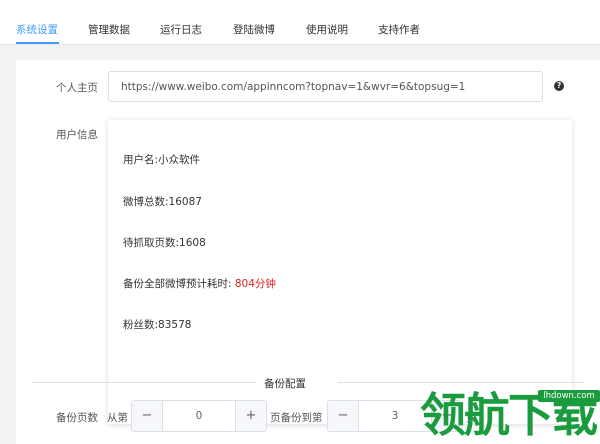 The image size is (600, 444). What do you see at coordinates (162, 202) in the screenshot?
I see `weibo-total-text: 微博总数:16087` at bounding box center [162, 202].